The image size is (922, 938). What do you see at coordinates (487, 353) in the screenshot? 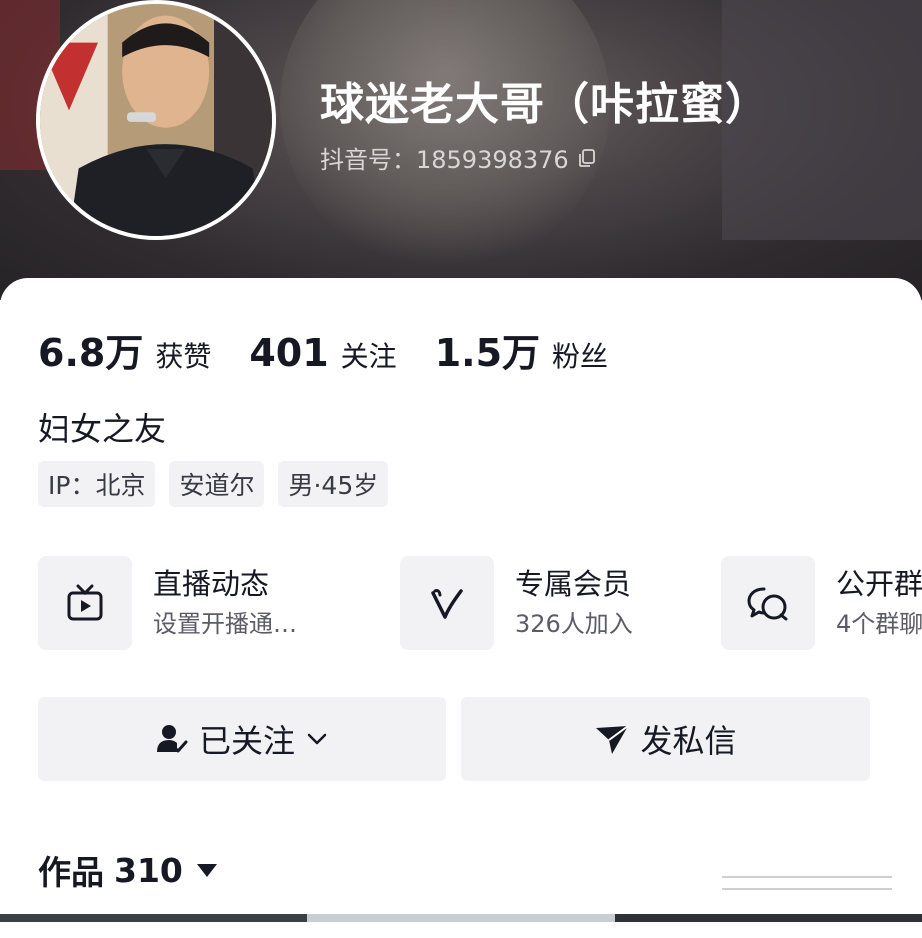
I see `stat-value: 1.5万` at bounding box center [487, 353].